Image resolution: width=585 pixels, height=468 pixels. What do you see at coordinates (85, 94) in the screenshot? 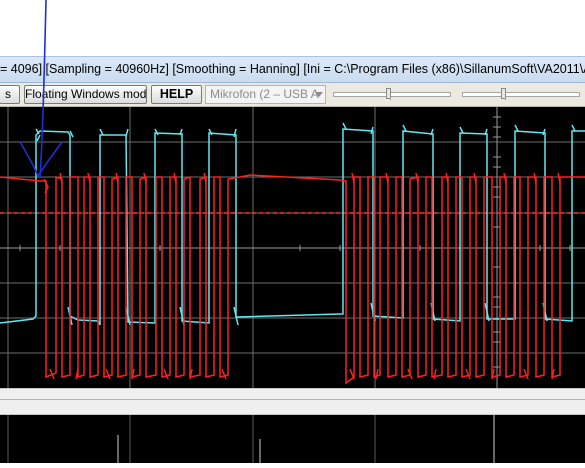
I see `floating-windows-mode-button: Floating Windows mode` at bounding box center [85, 94].